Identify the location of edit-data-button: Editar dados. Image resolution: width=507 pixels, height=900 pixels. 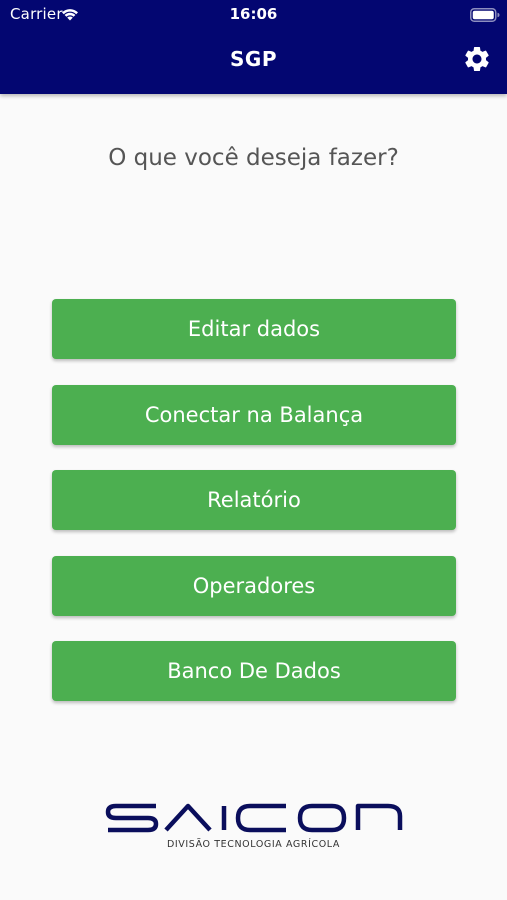
(254, 329).